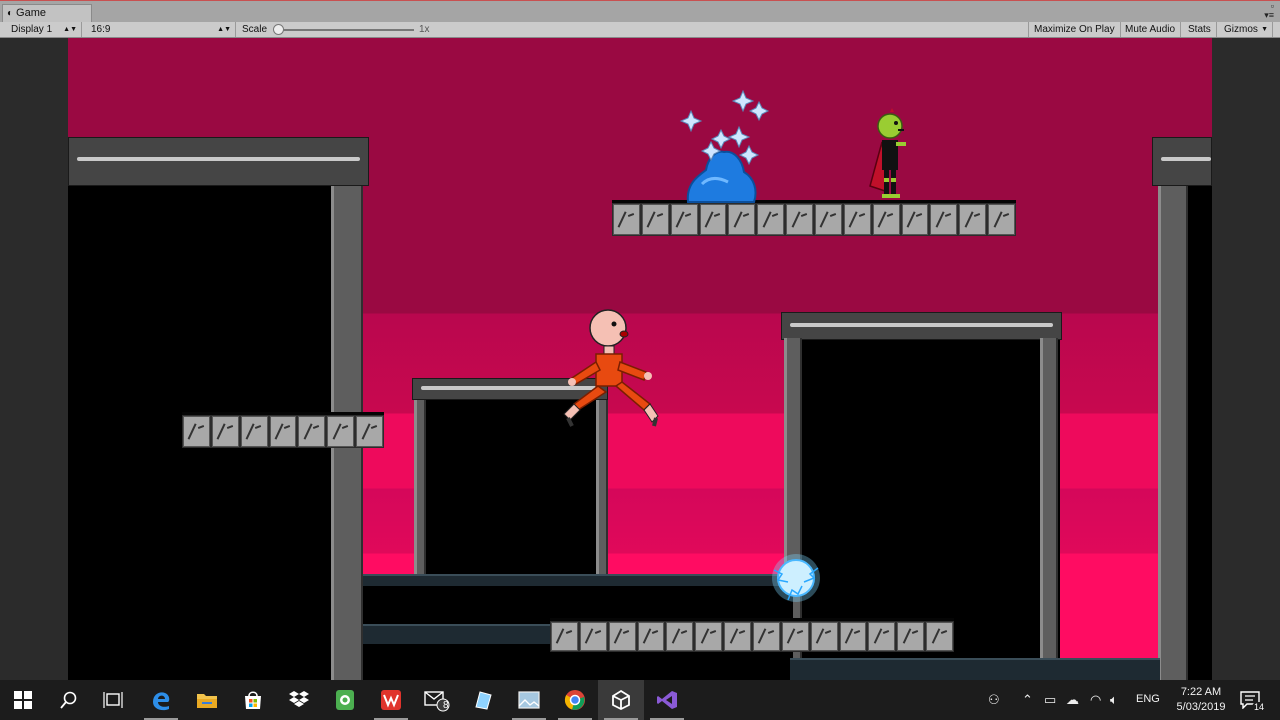  Describe the element at coordinates (31, 13) in the screenshot. I see `game-tab-label: Game` at that location.